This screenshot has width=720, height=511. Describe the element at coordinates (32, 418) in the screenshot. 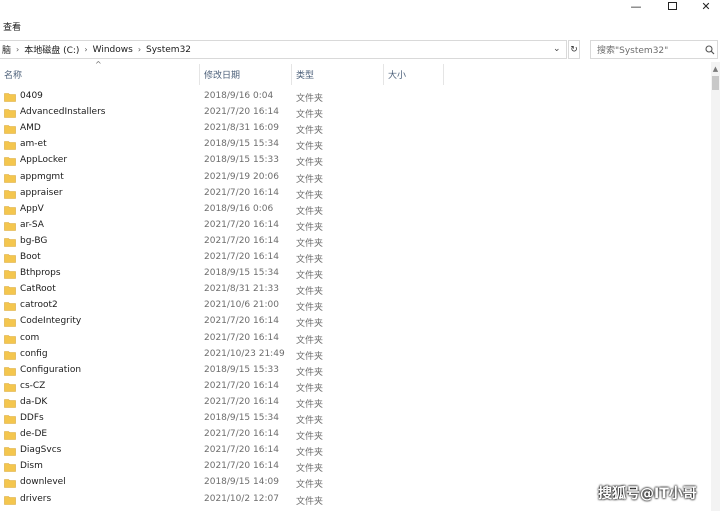

I see `file-name: DDFs` at that location.